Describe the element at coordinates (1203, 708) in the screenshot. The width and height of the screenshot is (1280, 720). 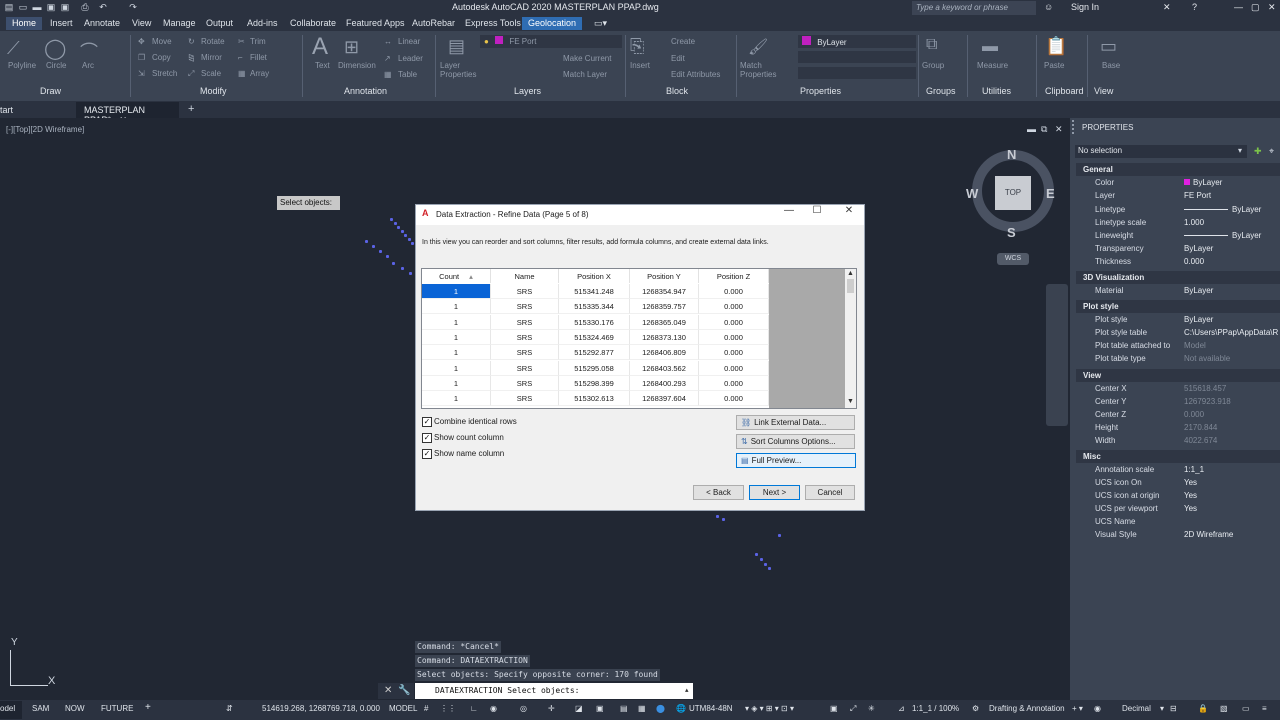
I see `lock-ui-icon: 🔒` at that location.